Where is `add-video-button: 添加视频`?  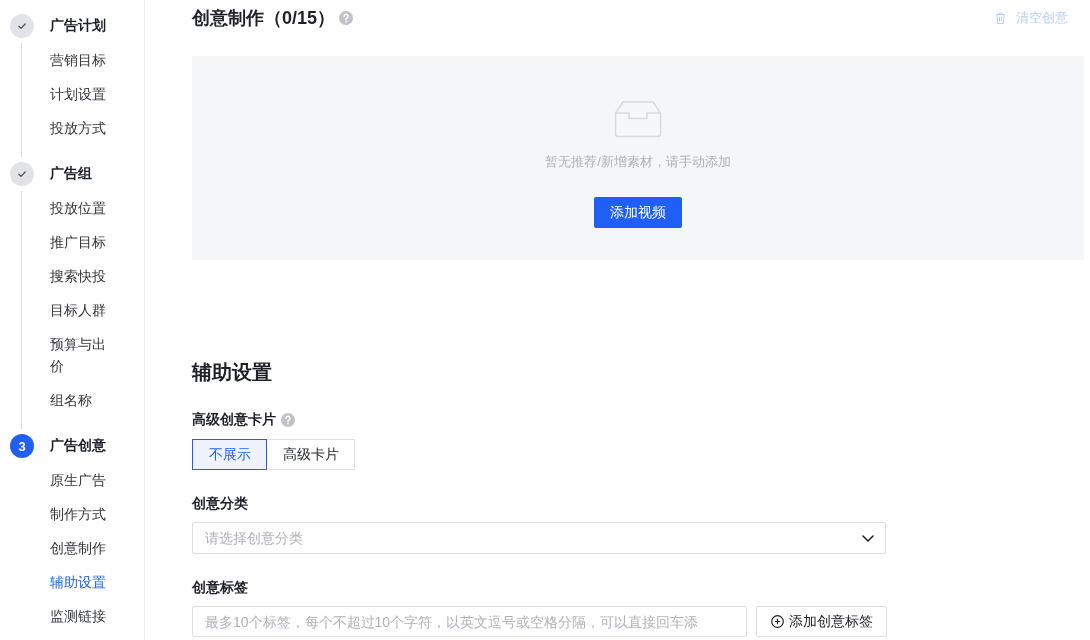
add-video-button: 添加视频 is located at coordinates (638, 212).